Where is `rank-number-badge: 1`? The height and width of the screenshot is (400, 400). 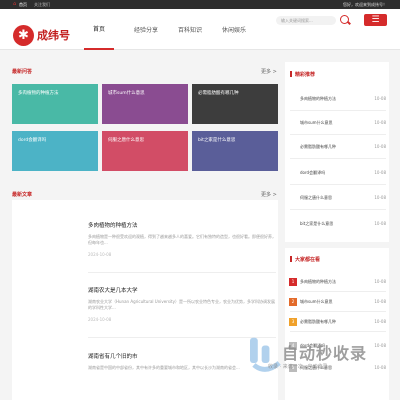
rank-number-badge: 1 is located at coordinates (293, 282).